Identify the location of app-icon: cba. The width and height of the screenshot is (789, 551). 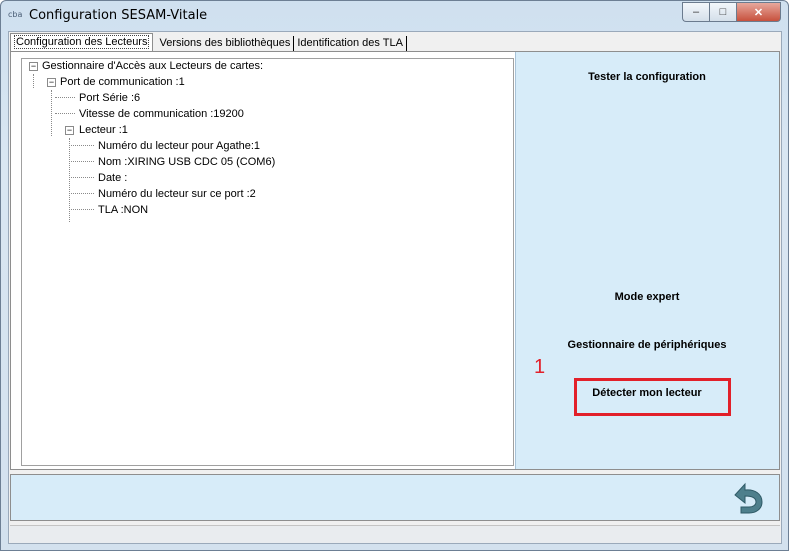
(15, 14).